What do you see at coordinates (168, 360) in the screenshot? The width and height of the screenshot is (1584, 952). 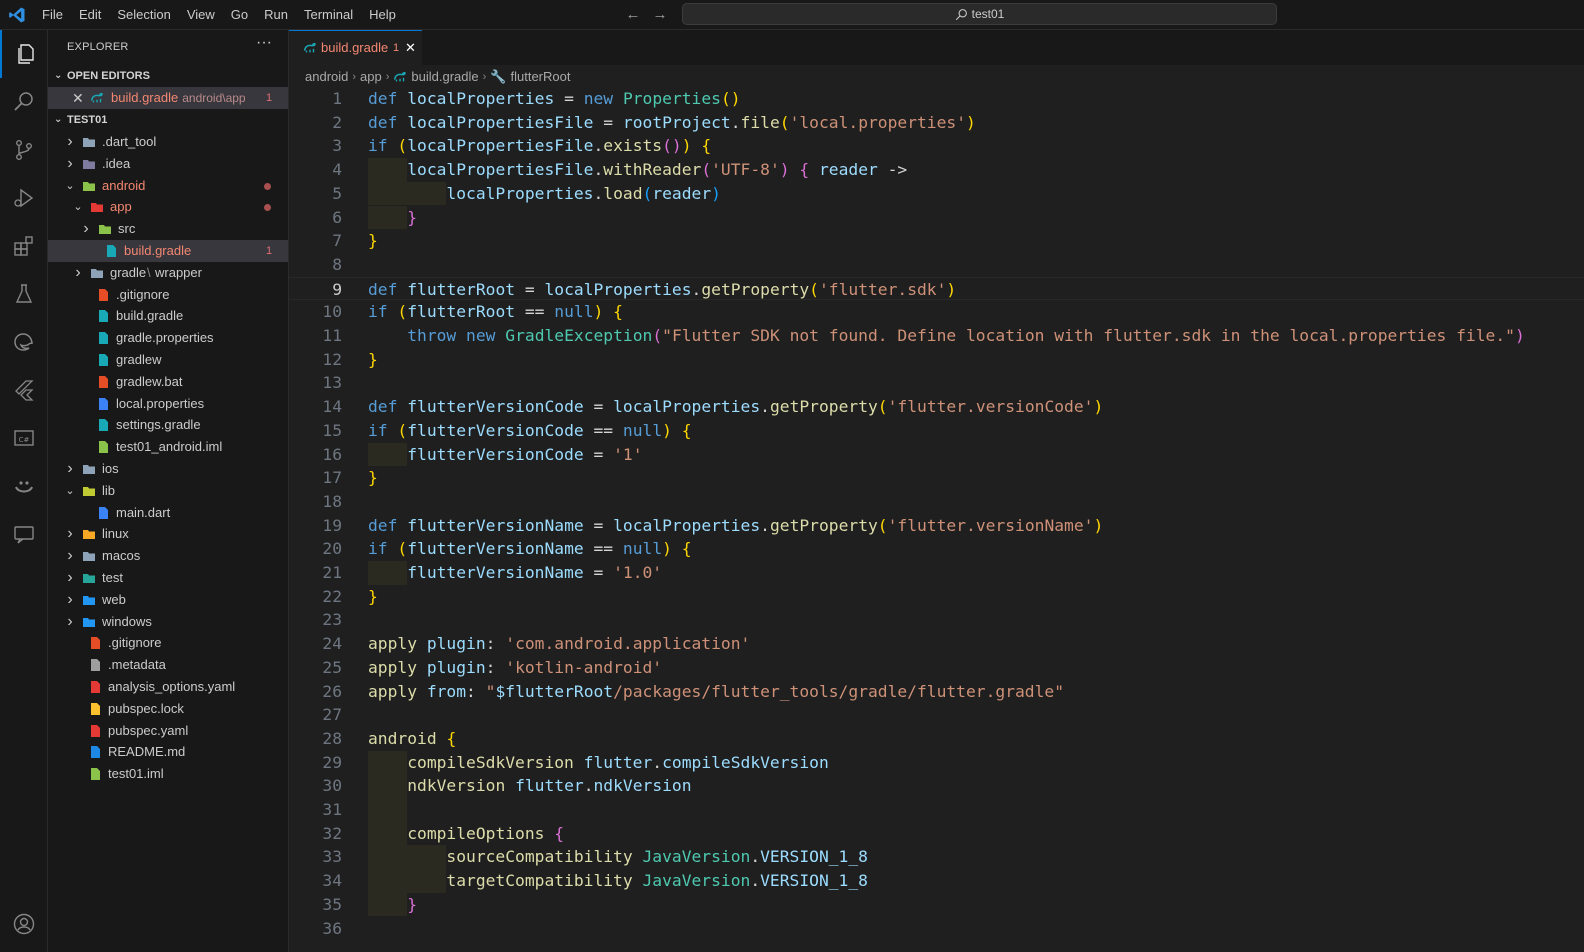 I see `file-item: gradlew` at bounding box center [168, 360].